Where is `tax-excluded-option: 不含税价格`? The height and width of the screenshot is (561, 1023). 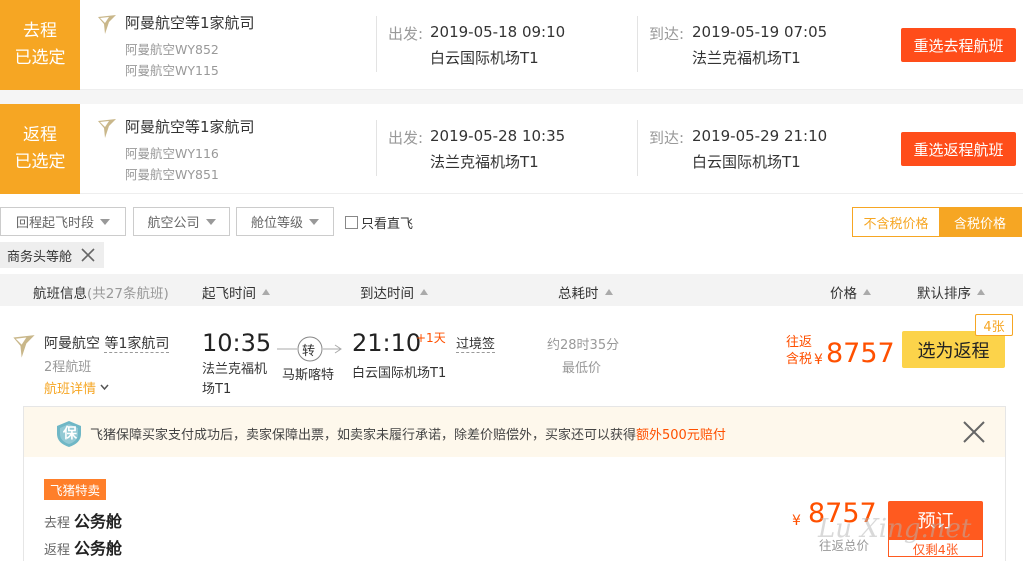
tax-excluded-option: 不含税价格 is located at coordinates (896, 222).